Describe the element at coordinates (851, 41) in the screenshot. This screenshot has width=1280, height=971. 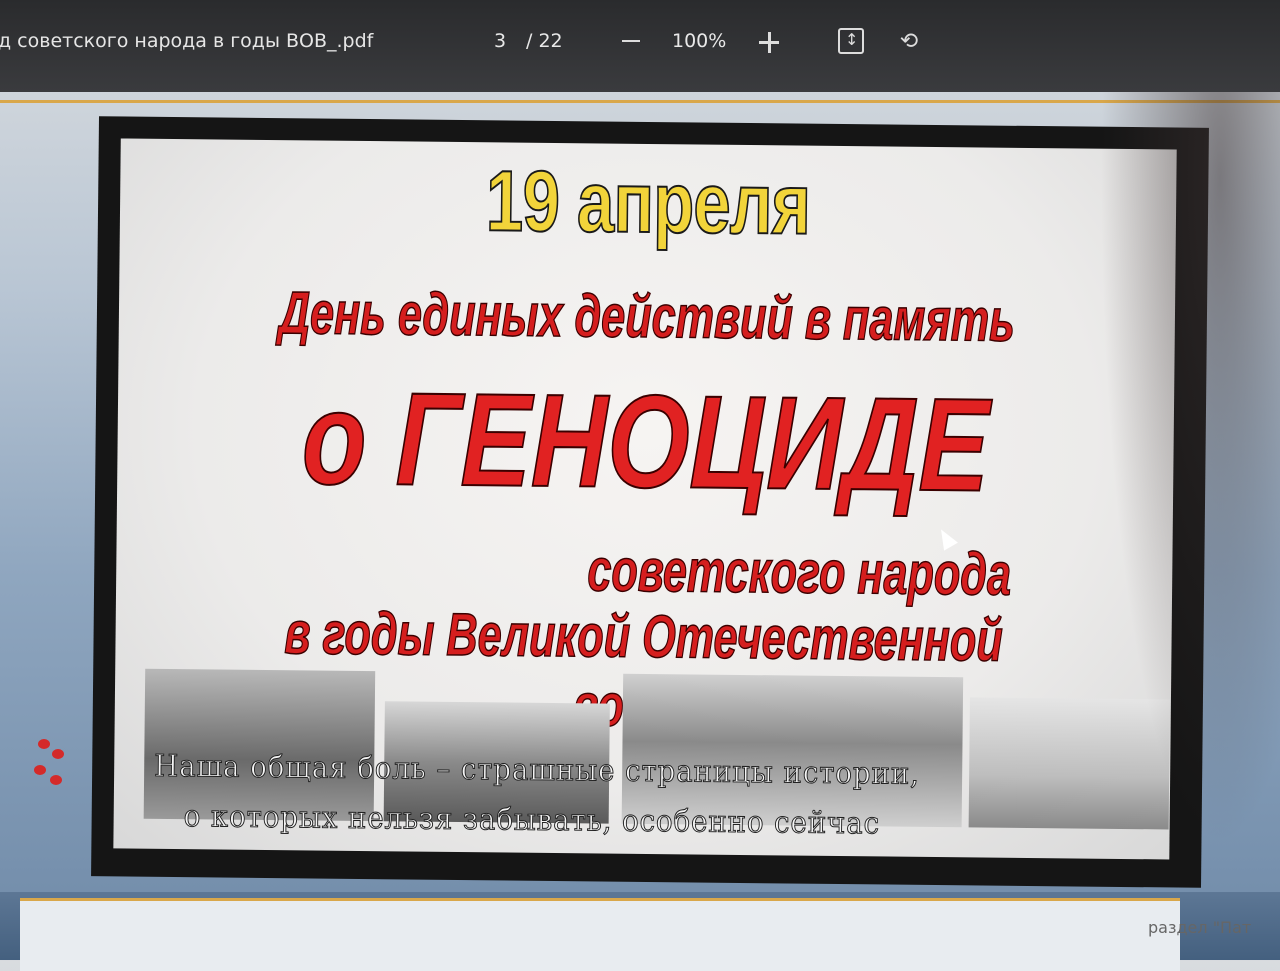
I see `fit-page-button` at that location.